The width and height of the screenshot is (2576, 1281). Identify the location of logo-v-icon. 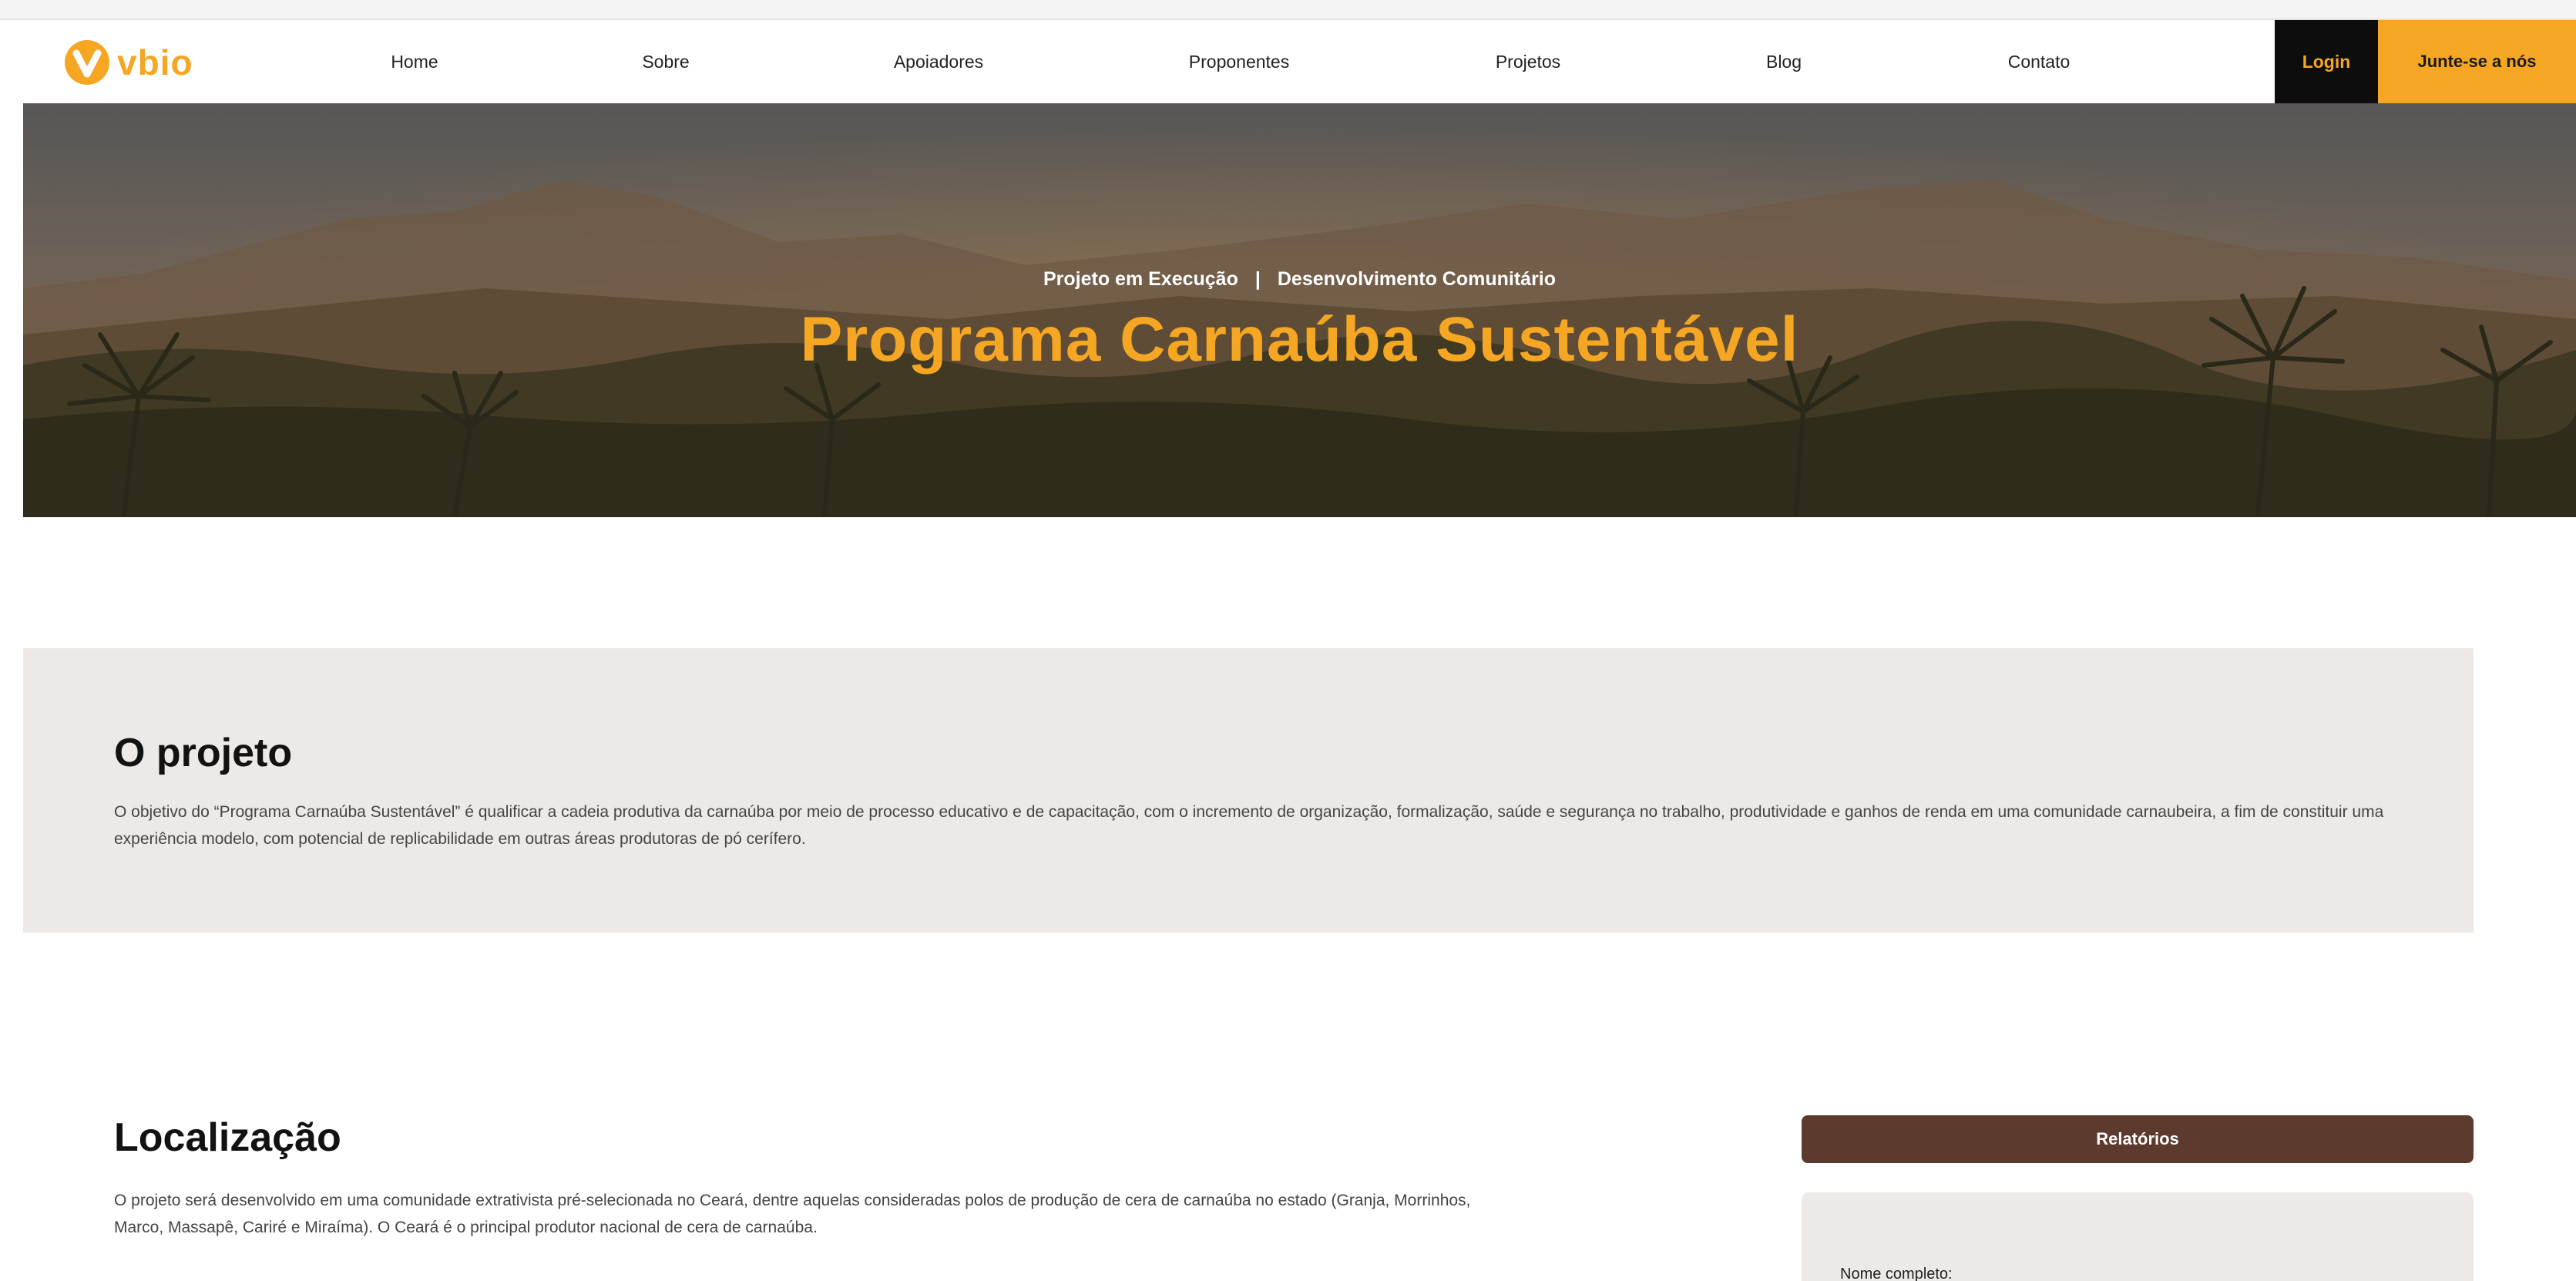
(87, 62).